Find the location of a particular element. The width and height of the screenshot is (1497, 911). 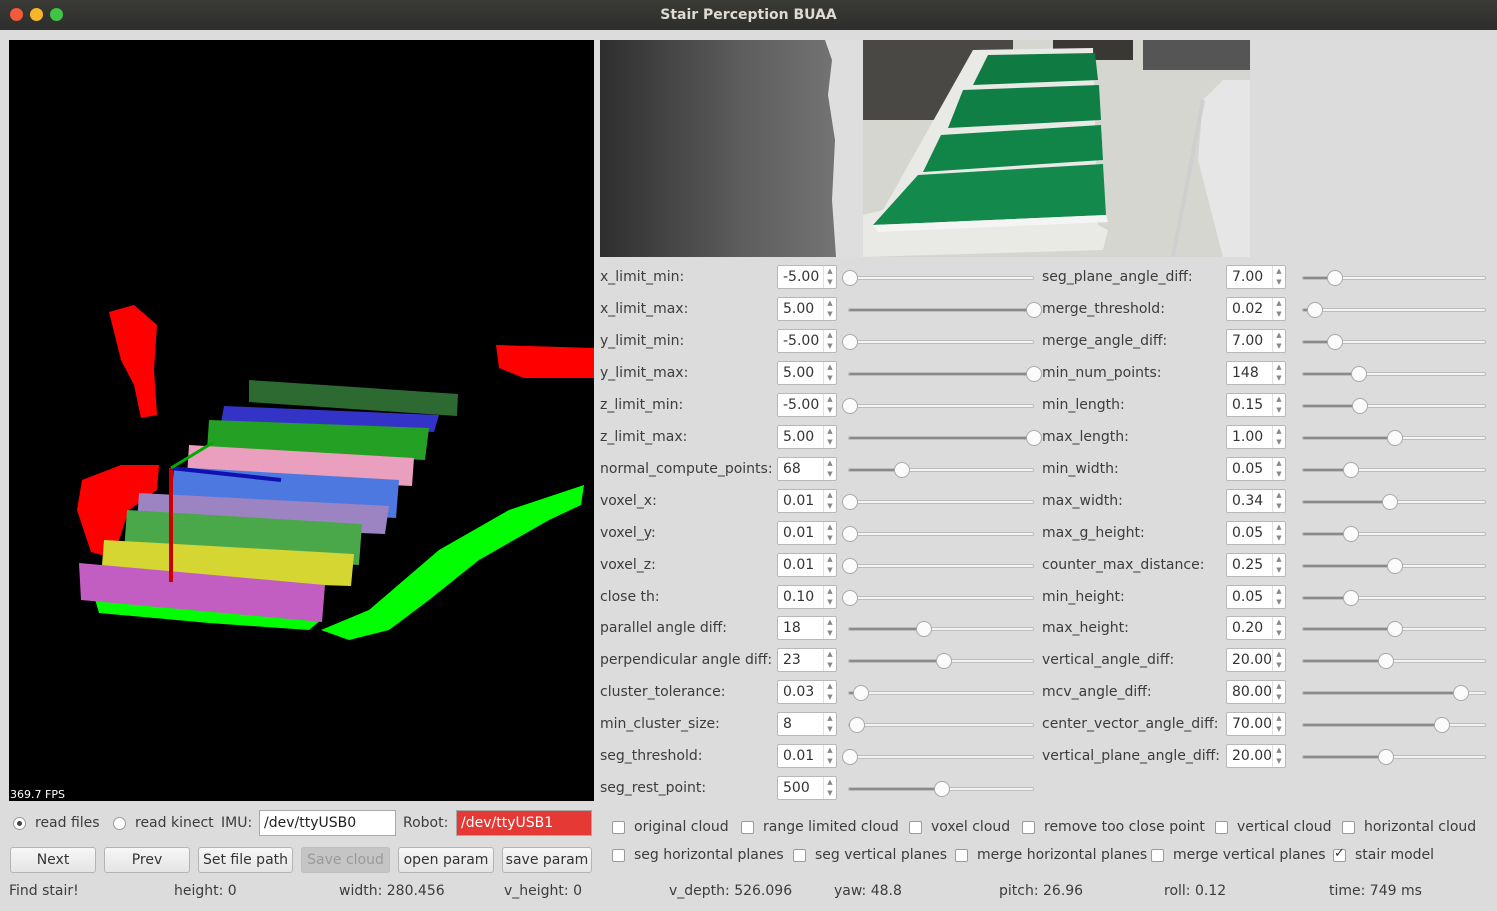

param-spinbox-merge-threshold: 0.02 ▲ ▼ is located at coordinates (1256, 308).